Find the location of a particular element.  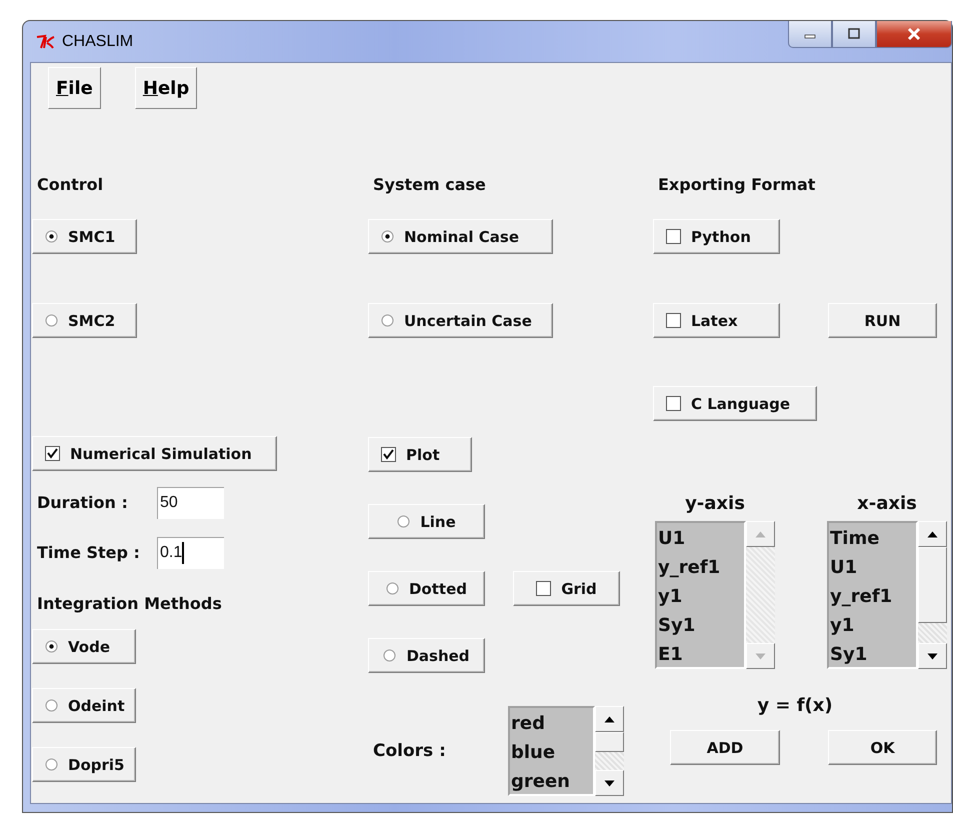

section-label: System case is located at coordinates (429, 185).